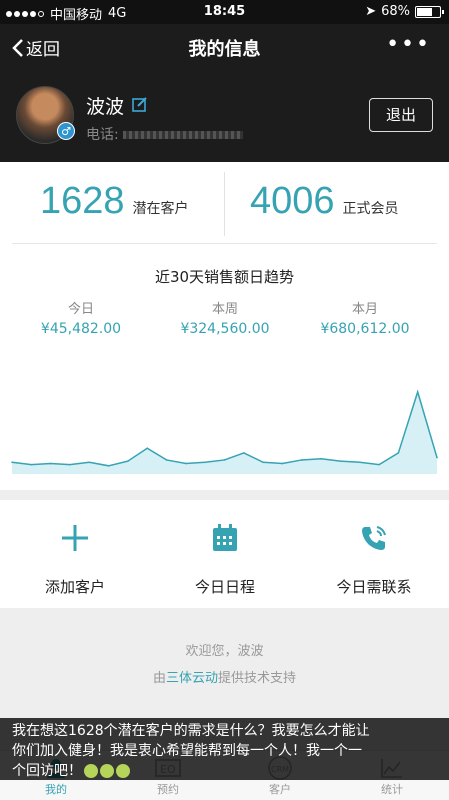 Image resolution: width=449 pixels, height=800 pixels. What do you see at coordinates (224, 771) in the screenshot?
I see `caption-line-last: 个回访吧！` at bounding box center [224, 771].